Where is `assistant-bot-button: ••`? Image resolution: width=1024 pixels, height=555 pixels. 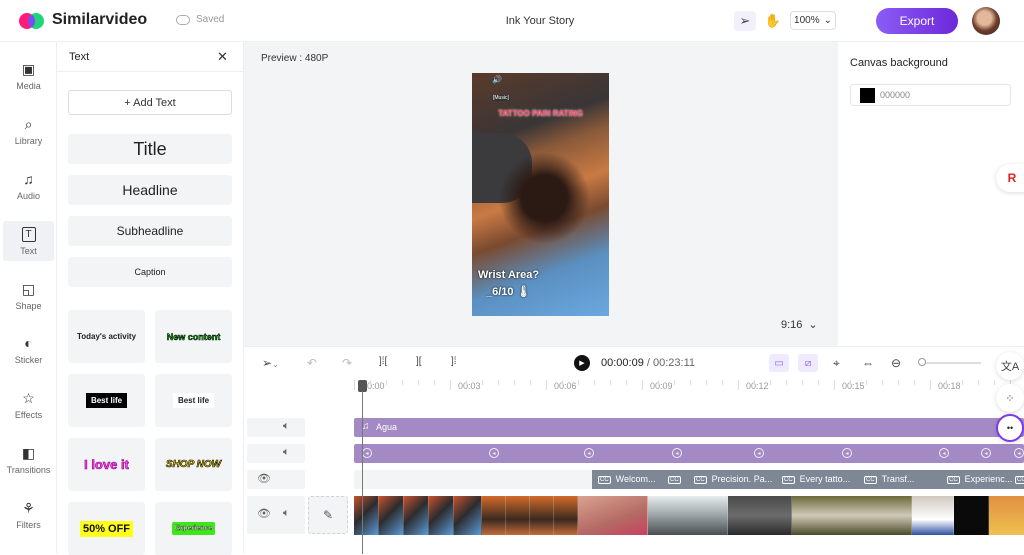 assistant-bot-button: •• is located at coordinates (1010, 428).